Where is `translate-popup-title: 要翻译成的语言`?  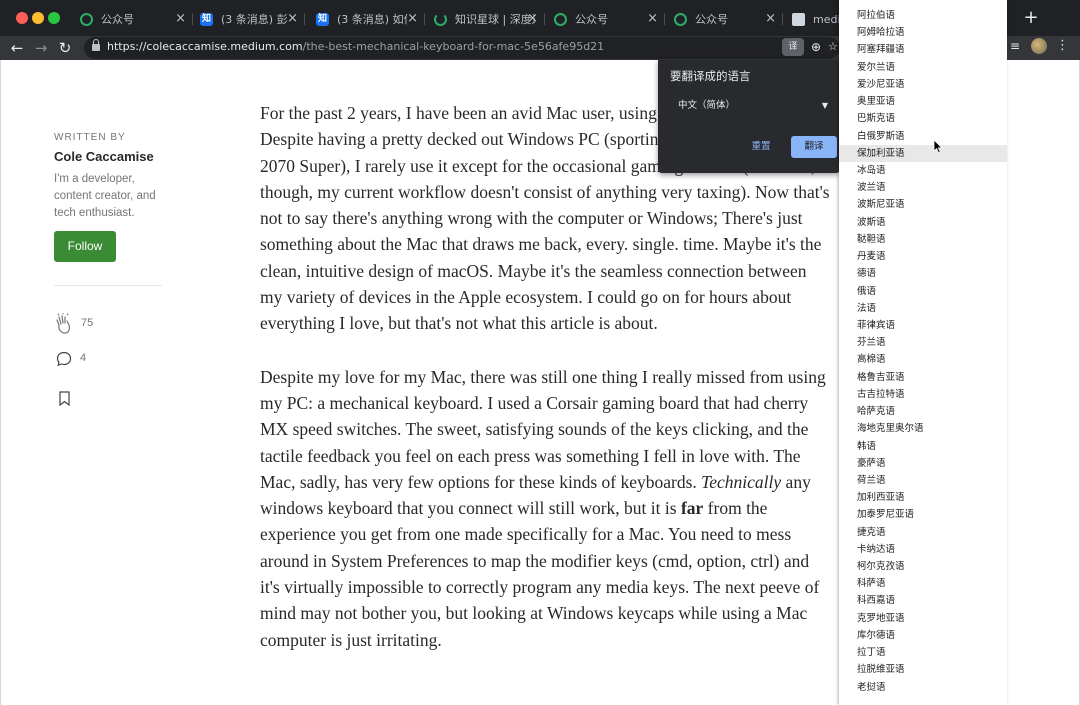 translate-popup-title: 要翻译成的语言 is located at coordinates (710, 76).